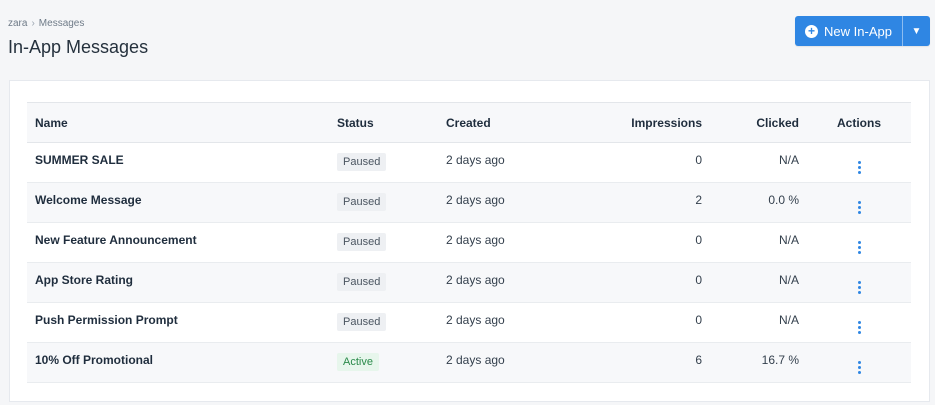 This screenshot has width=935, height=405. What do you see at coordinates (178, 243) in the screenshot?
I see `message-name: New Feature Announcement` at bounding box center [178, 243].